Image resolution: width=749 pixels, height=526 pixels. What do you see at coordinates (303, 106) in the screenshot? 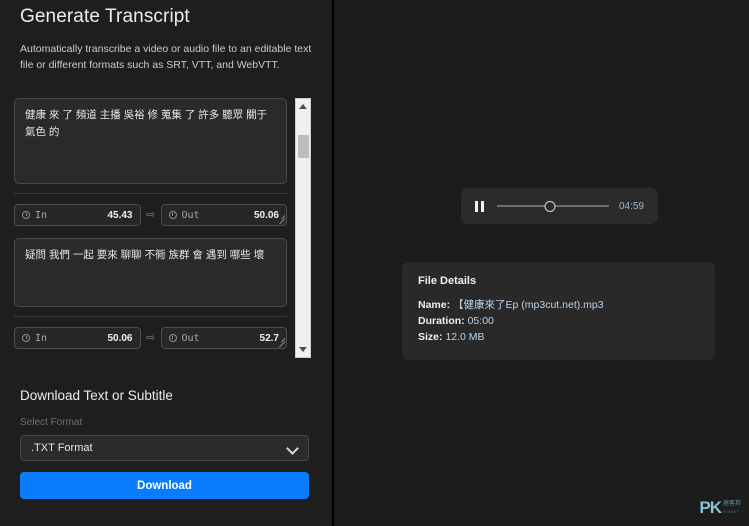
I see `scroll-up-icon` at bounding box center [303, 106].